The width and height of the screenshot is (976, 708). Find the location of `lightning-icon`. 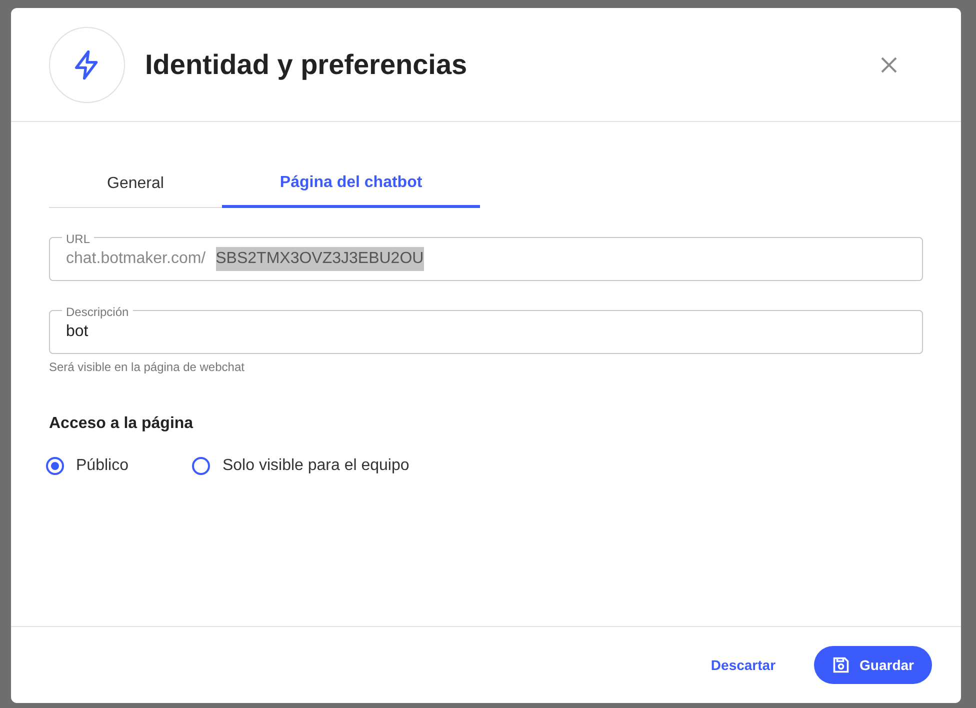

lightning-icon is located at coordinates (87, 64).